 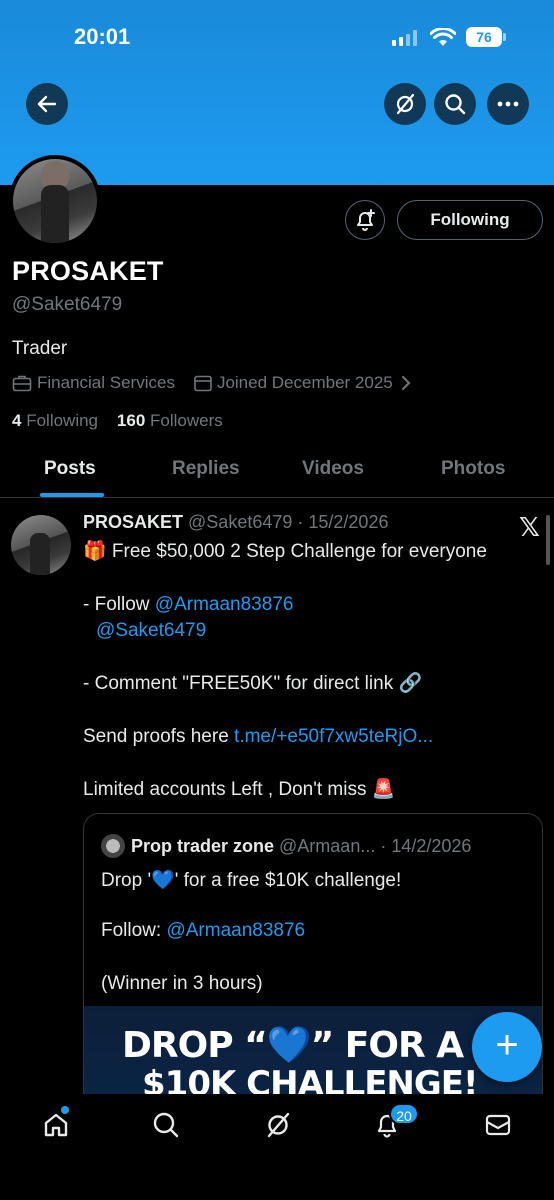 I want to click on tab-posts: Posts, so click(x=70, y=469).